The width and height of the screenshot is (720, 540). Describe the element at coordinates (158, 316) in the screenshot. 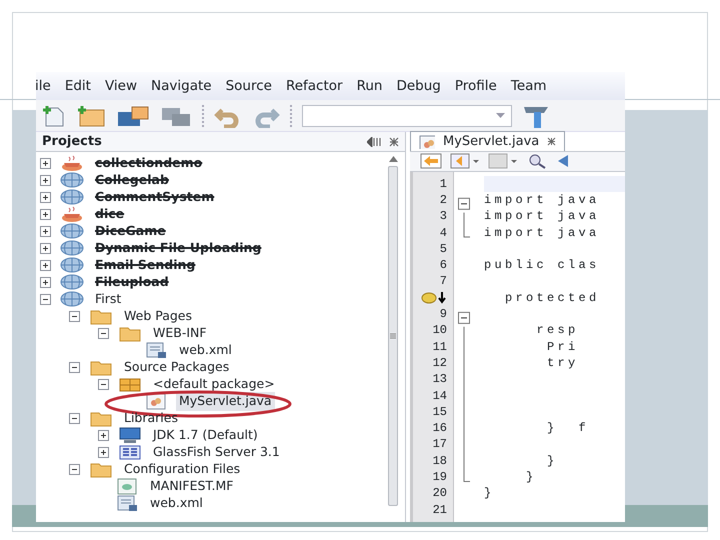

I see `tree-item: Web Pages` at that location.